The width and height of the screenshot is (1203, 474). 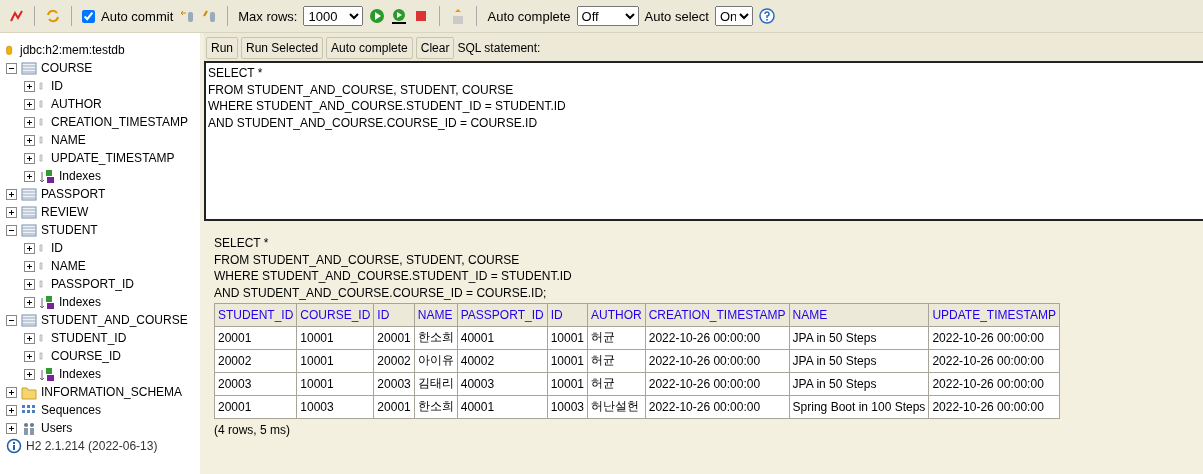 I want to click on toolbar-button: Run, so click(x=222, y=48).